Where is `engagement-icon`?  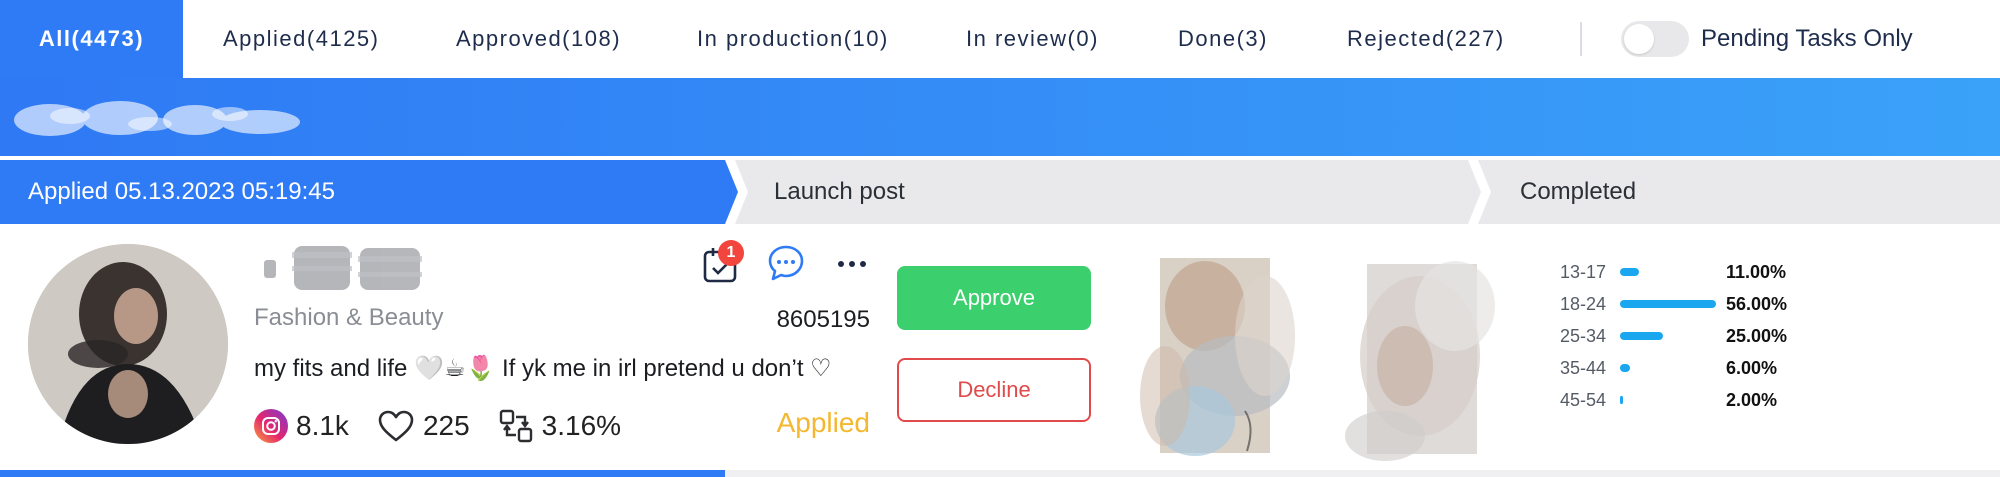 engagement-icon is located at coordinates (515, 426).